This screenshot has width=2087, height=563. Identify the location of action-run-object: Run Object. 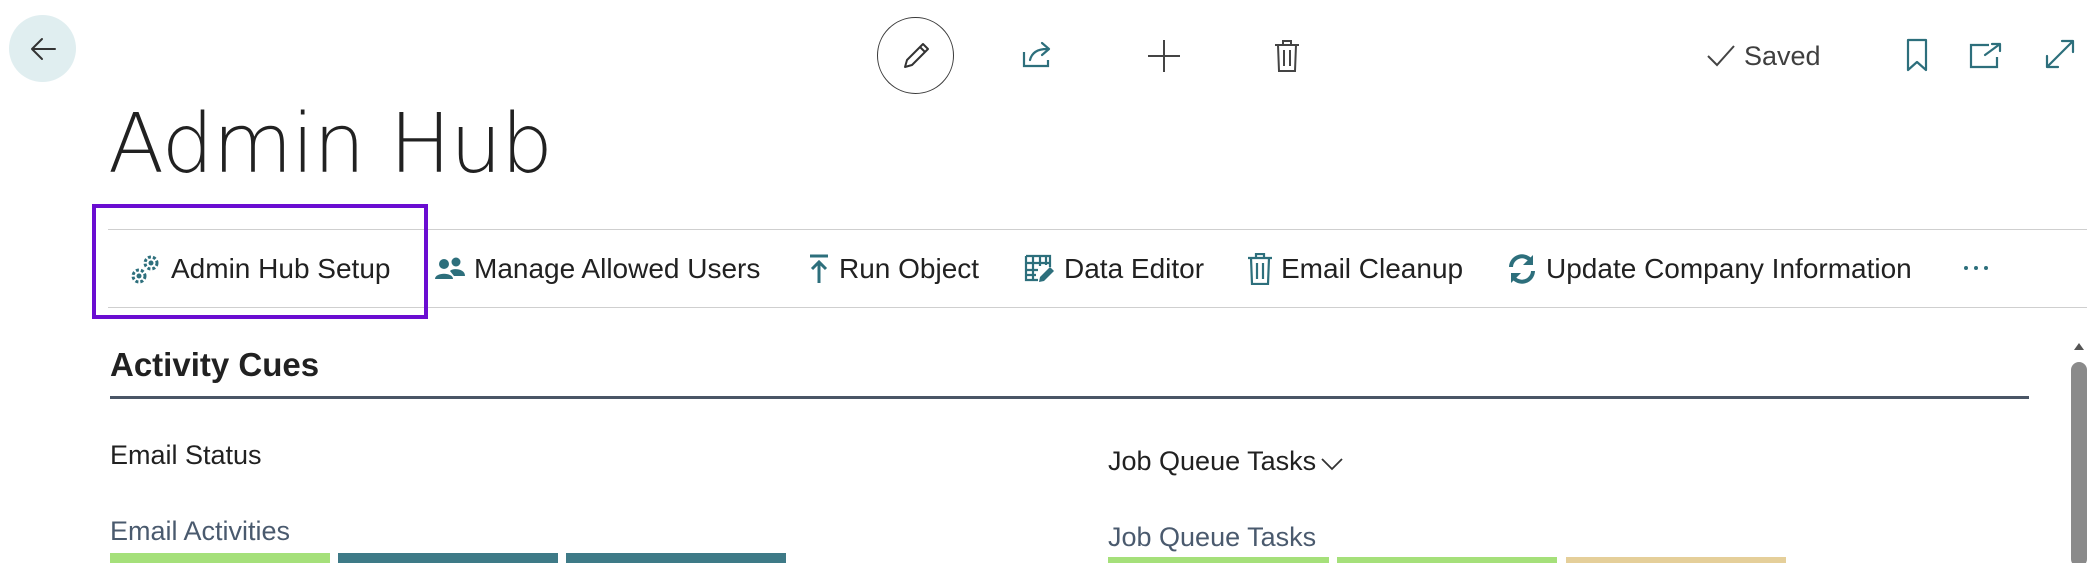
(893, 268).